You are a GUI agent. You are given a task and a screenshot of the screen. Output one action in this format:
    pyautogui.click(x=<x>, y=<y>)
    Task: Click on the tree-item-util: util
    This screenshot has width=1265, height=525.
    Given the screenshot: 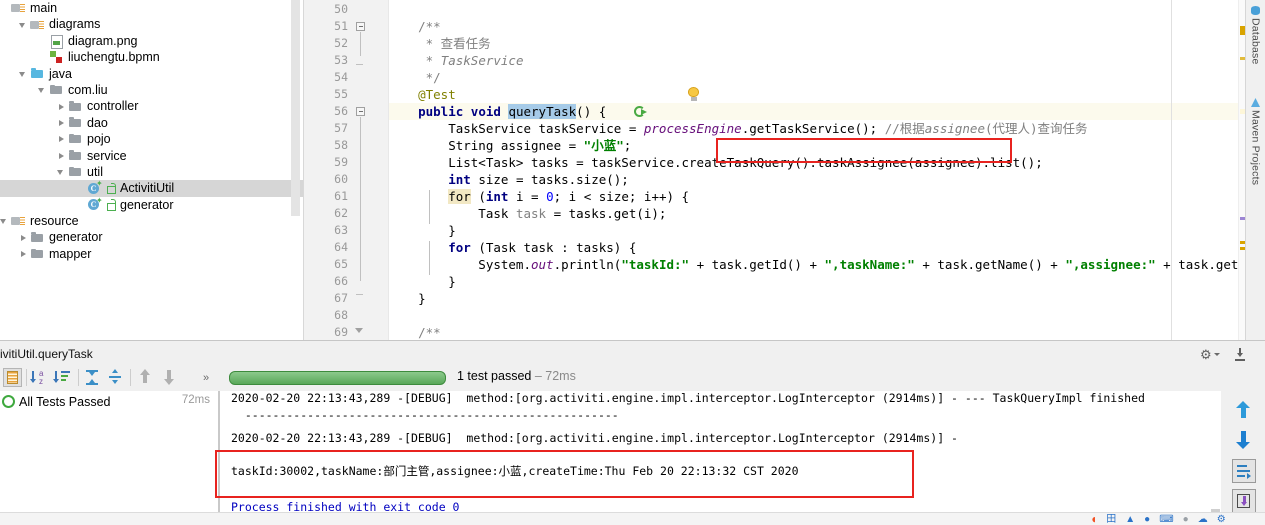 What is the action you would take?
    pyautogui.click(x=152, y=172)
    